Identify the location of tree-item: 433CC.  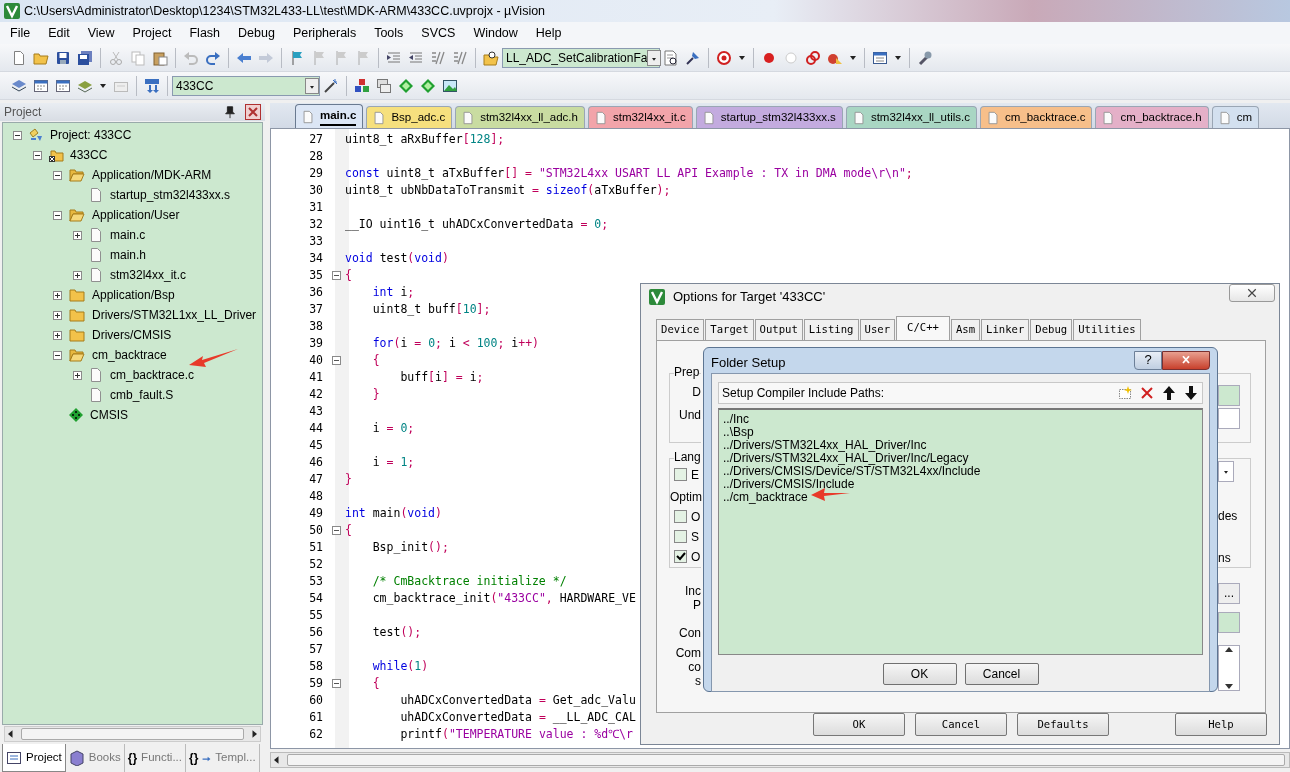
(89, 155).